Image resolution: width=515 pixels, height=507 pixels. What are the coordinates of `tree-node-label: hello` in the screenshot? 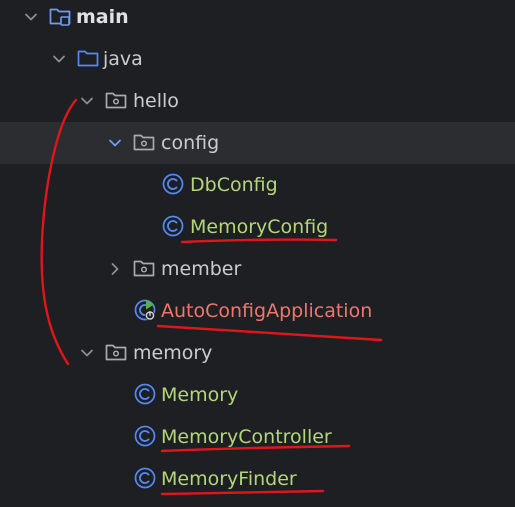 It's located at (156, 101).